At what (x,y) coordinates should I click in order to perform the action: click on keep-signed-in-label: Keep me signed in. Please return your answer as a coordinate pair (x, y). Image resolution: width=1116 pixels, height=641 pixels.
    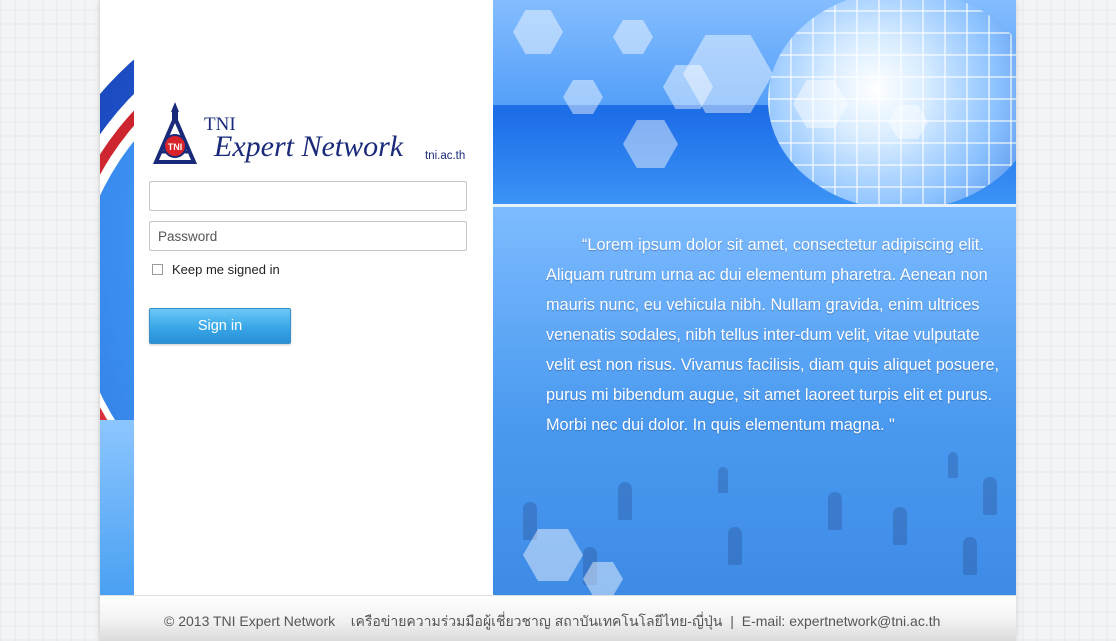
    Looking at the image, I should click on (226, 269).